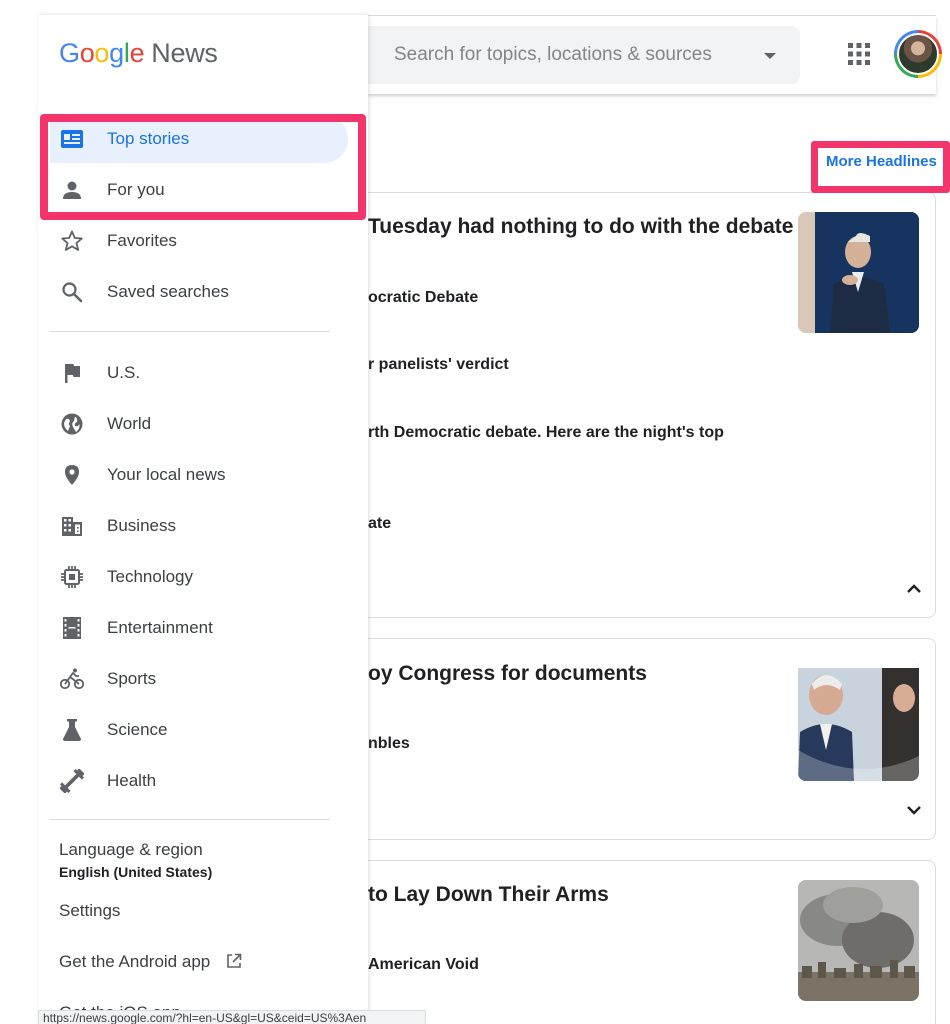 Image resolution: width=950 pixels, height=1024 pixels. I want to click on search-box, so click(584, 55).